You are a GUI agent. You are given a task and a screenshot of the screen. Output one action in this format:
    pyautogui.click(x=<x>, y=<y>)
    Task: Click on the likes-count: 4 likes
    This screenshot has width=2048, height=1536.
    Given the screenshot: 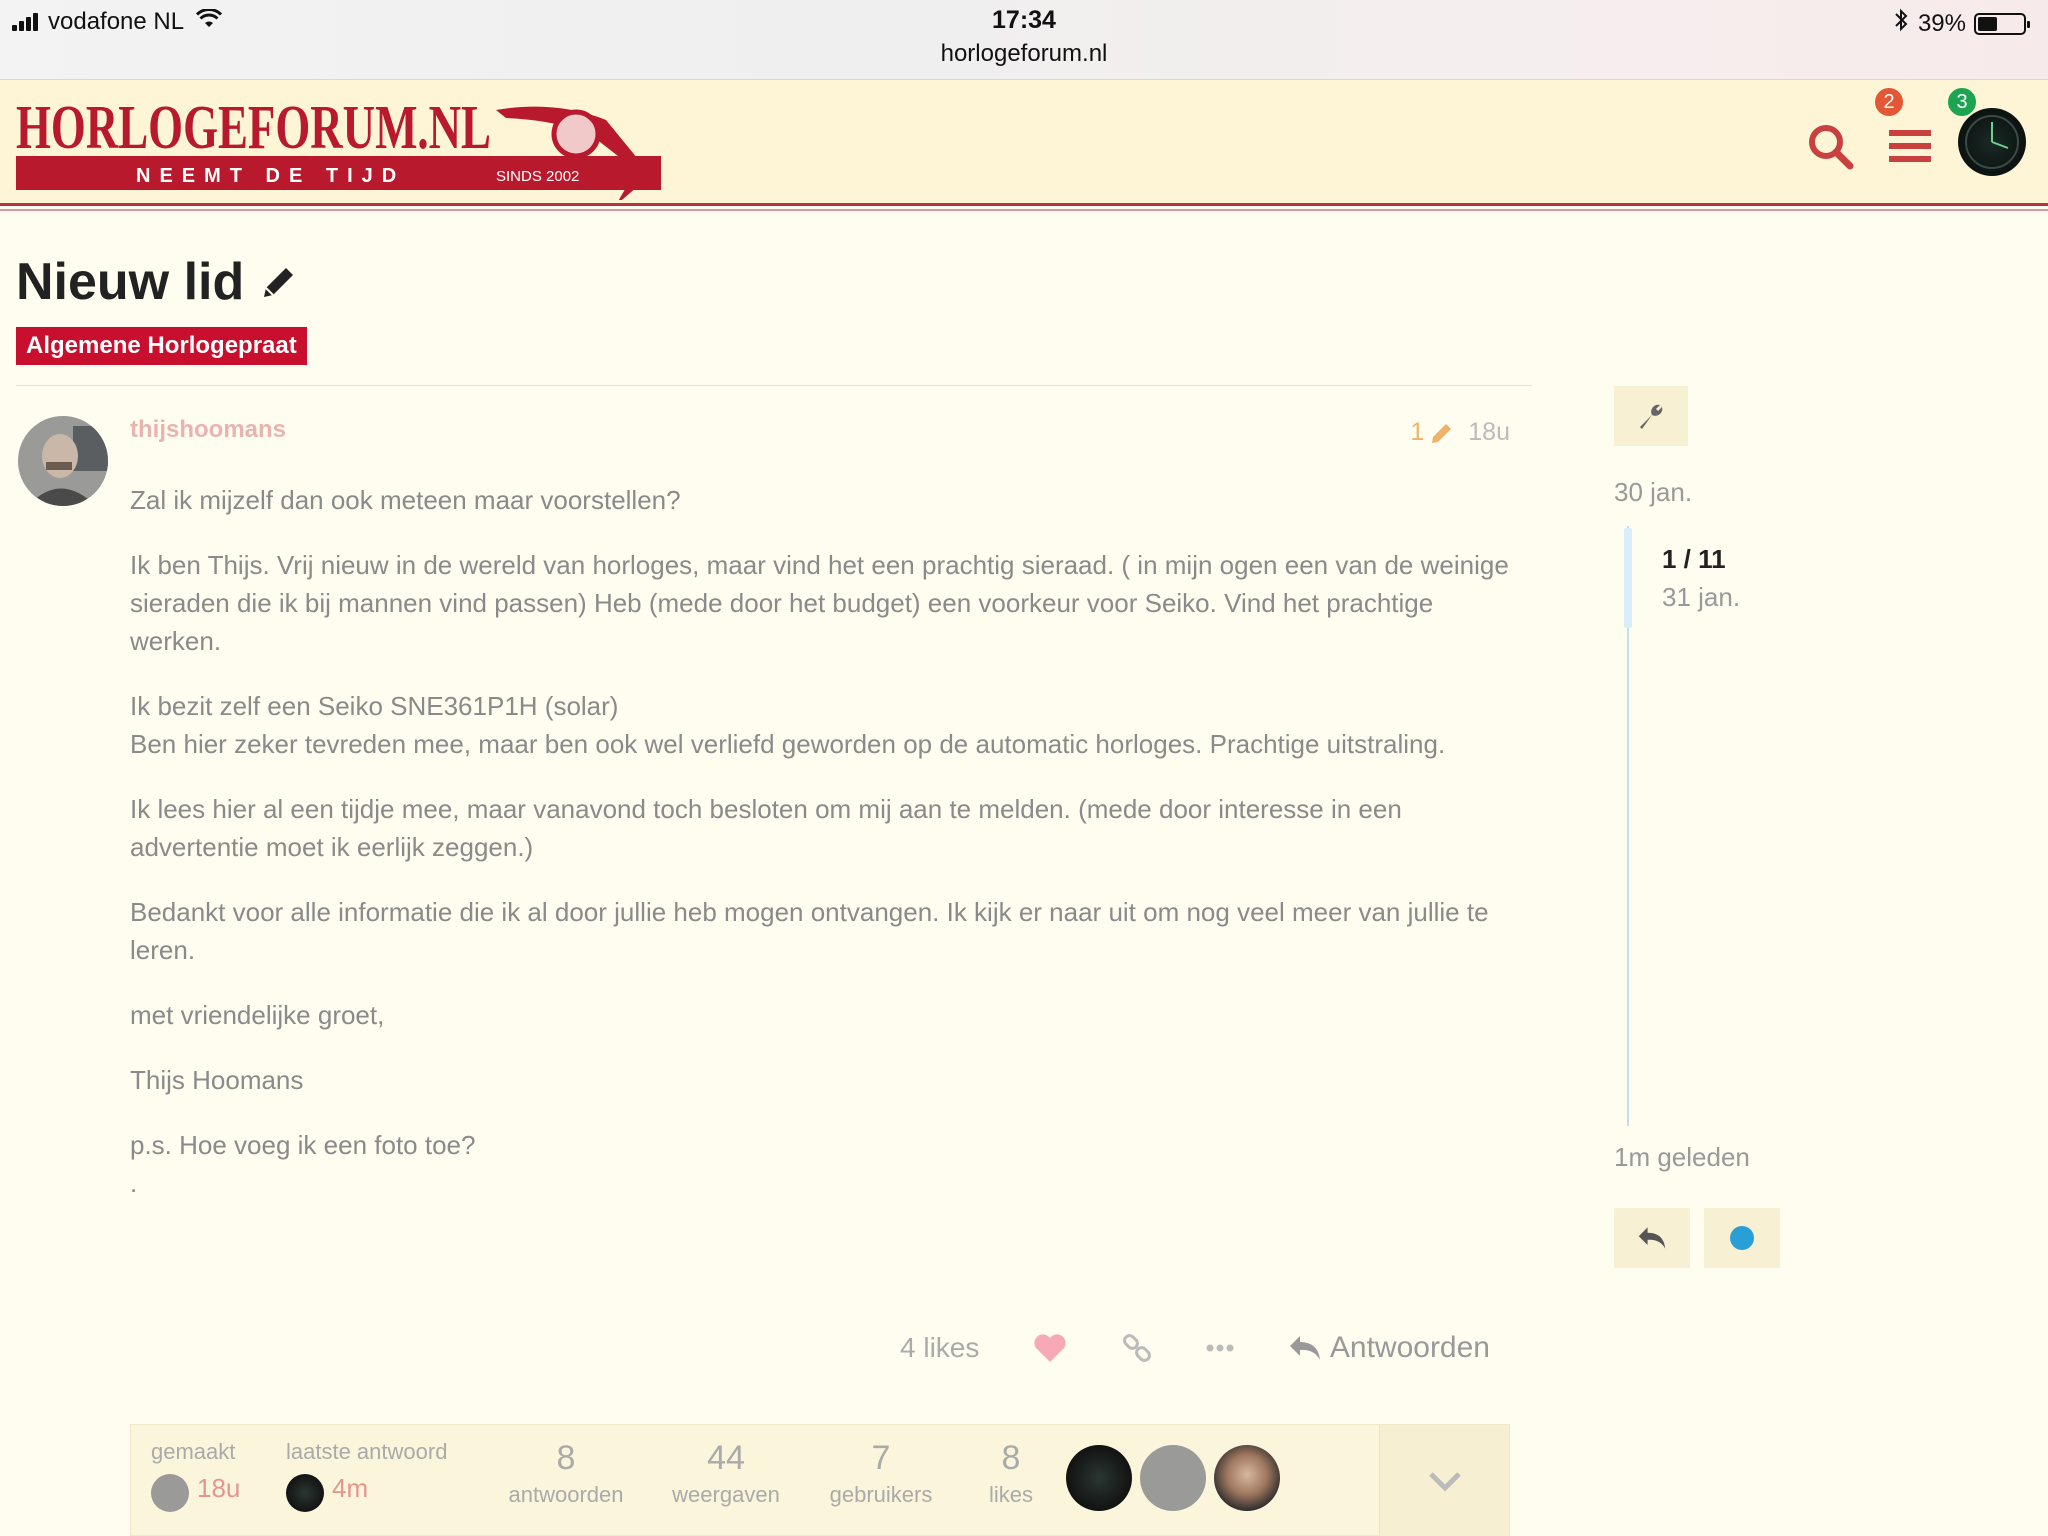 What is the action you would take?
    pyautogui.click(x=939, y=1348)
    